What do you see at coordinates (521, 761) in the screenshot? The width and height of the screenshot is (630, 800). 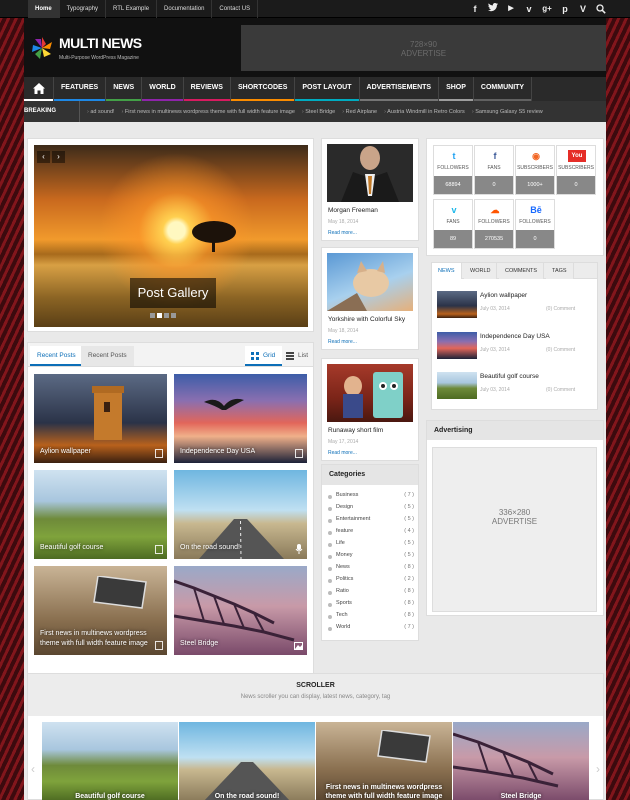 I see `scroller-item: Steel Bridge` at bounding box center [521, 761].